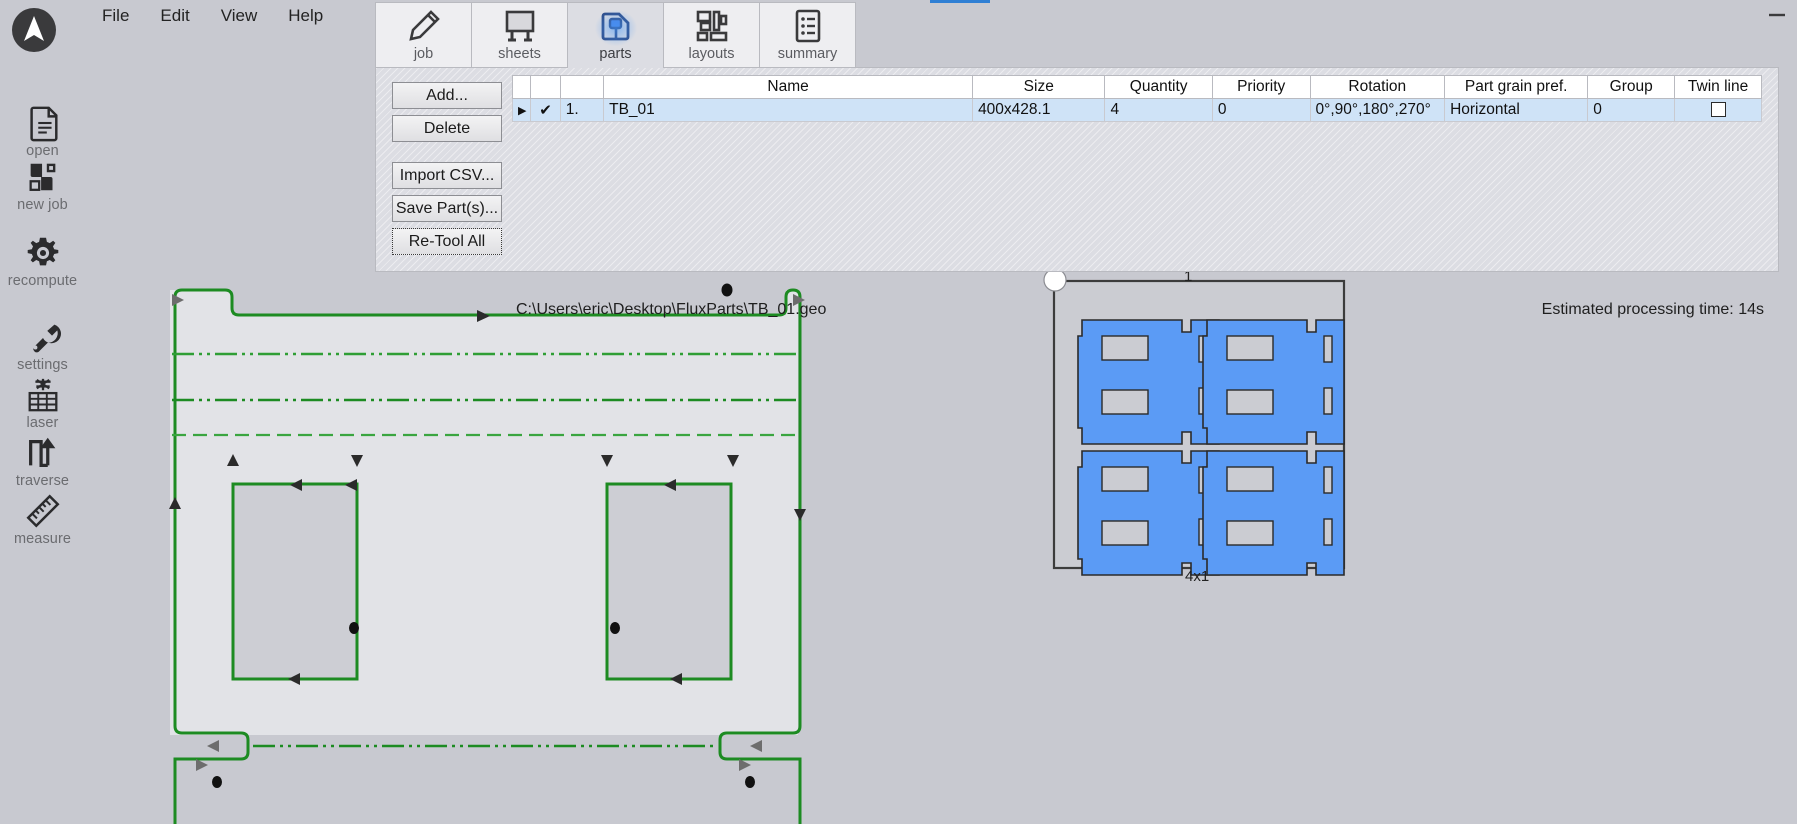  I want to click on sidebar-item-label: laser, so click(42, 423).